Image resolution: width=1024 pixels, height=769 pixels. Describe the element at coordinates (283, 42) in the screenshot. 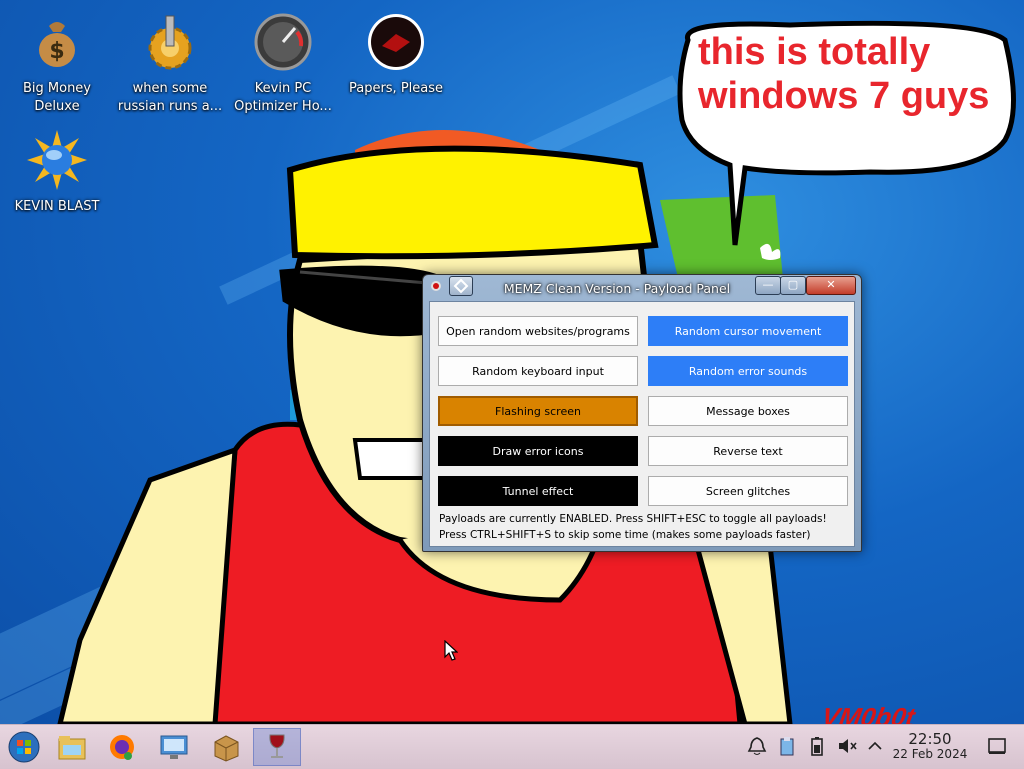

I see `speedometer-icon` at that location.